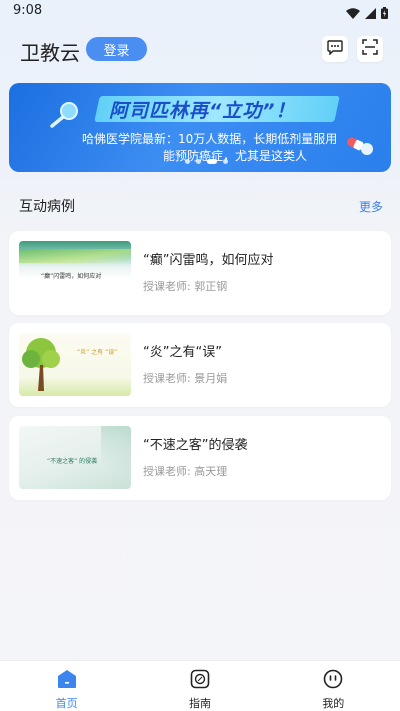 The width and height of the screenshot is (400, 711). What do you see at coordinates (66, 116) in the screenshot?
I see `magnifier-icon` at bounding box center [66, 116].